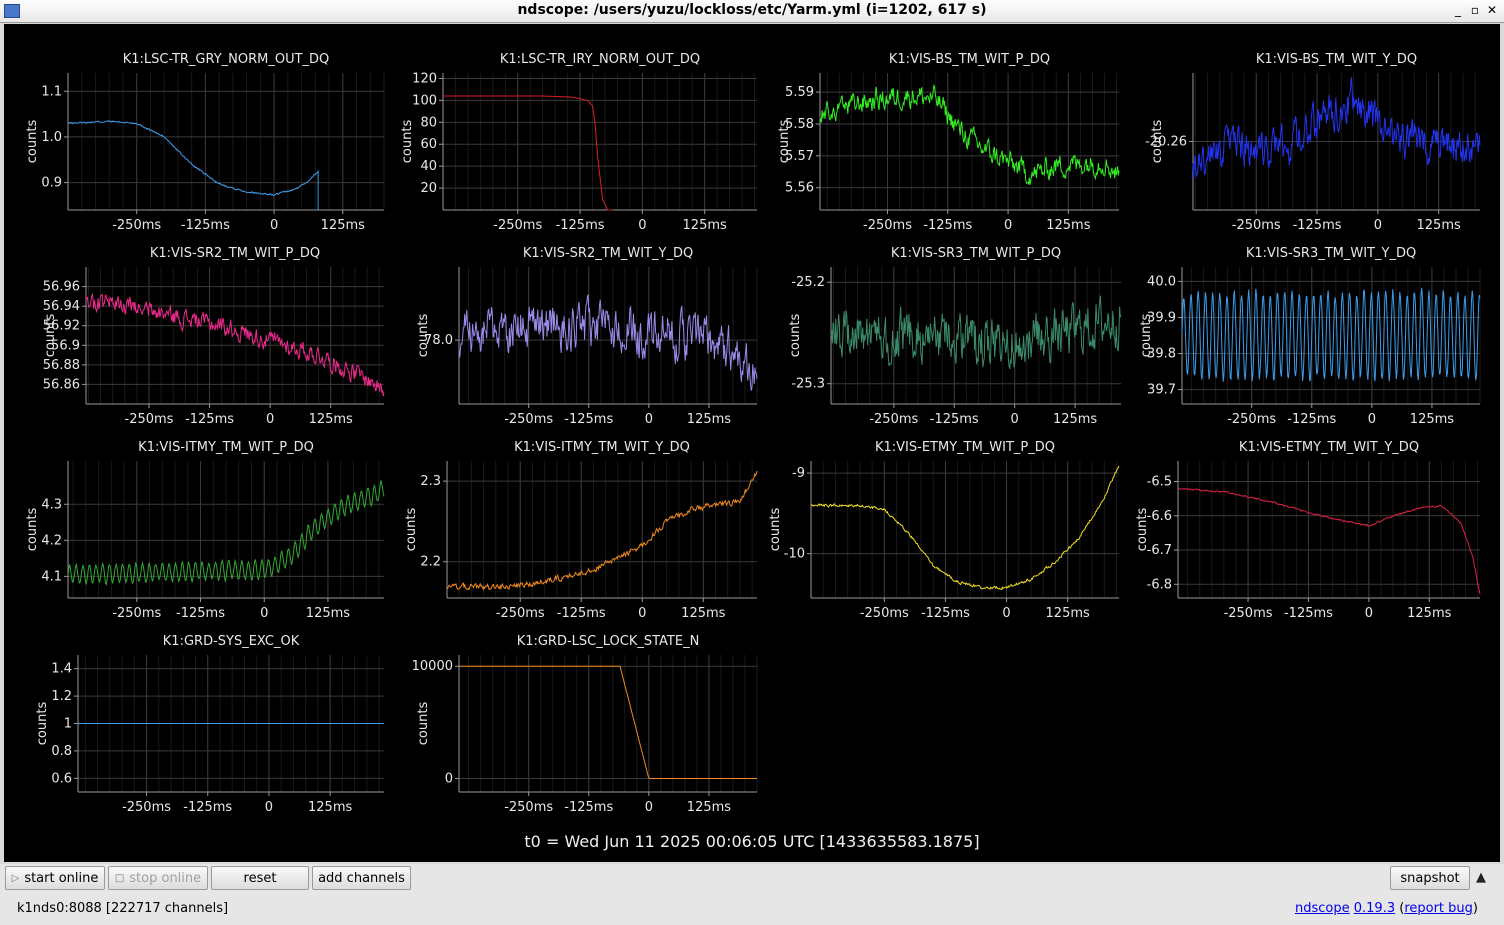 The width and height of the screenshot is (1504, 925). What do you see at coordinates (798, 473) in the screenshot?
I see `y-tick-label: -9` at bounding box center [798, 473].